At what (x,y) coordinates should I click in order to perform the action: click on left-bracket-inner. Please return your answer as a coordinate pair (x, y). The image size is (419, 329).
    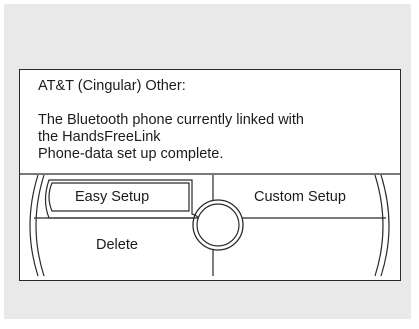
    Looking at the image, I should click on (40, 225).